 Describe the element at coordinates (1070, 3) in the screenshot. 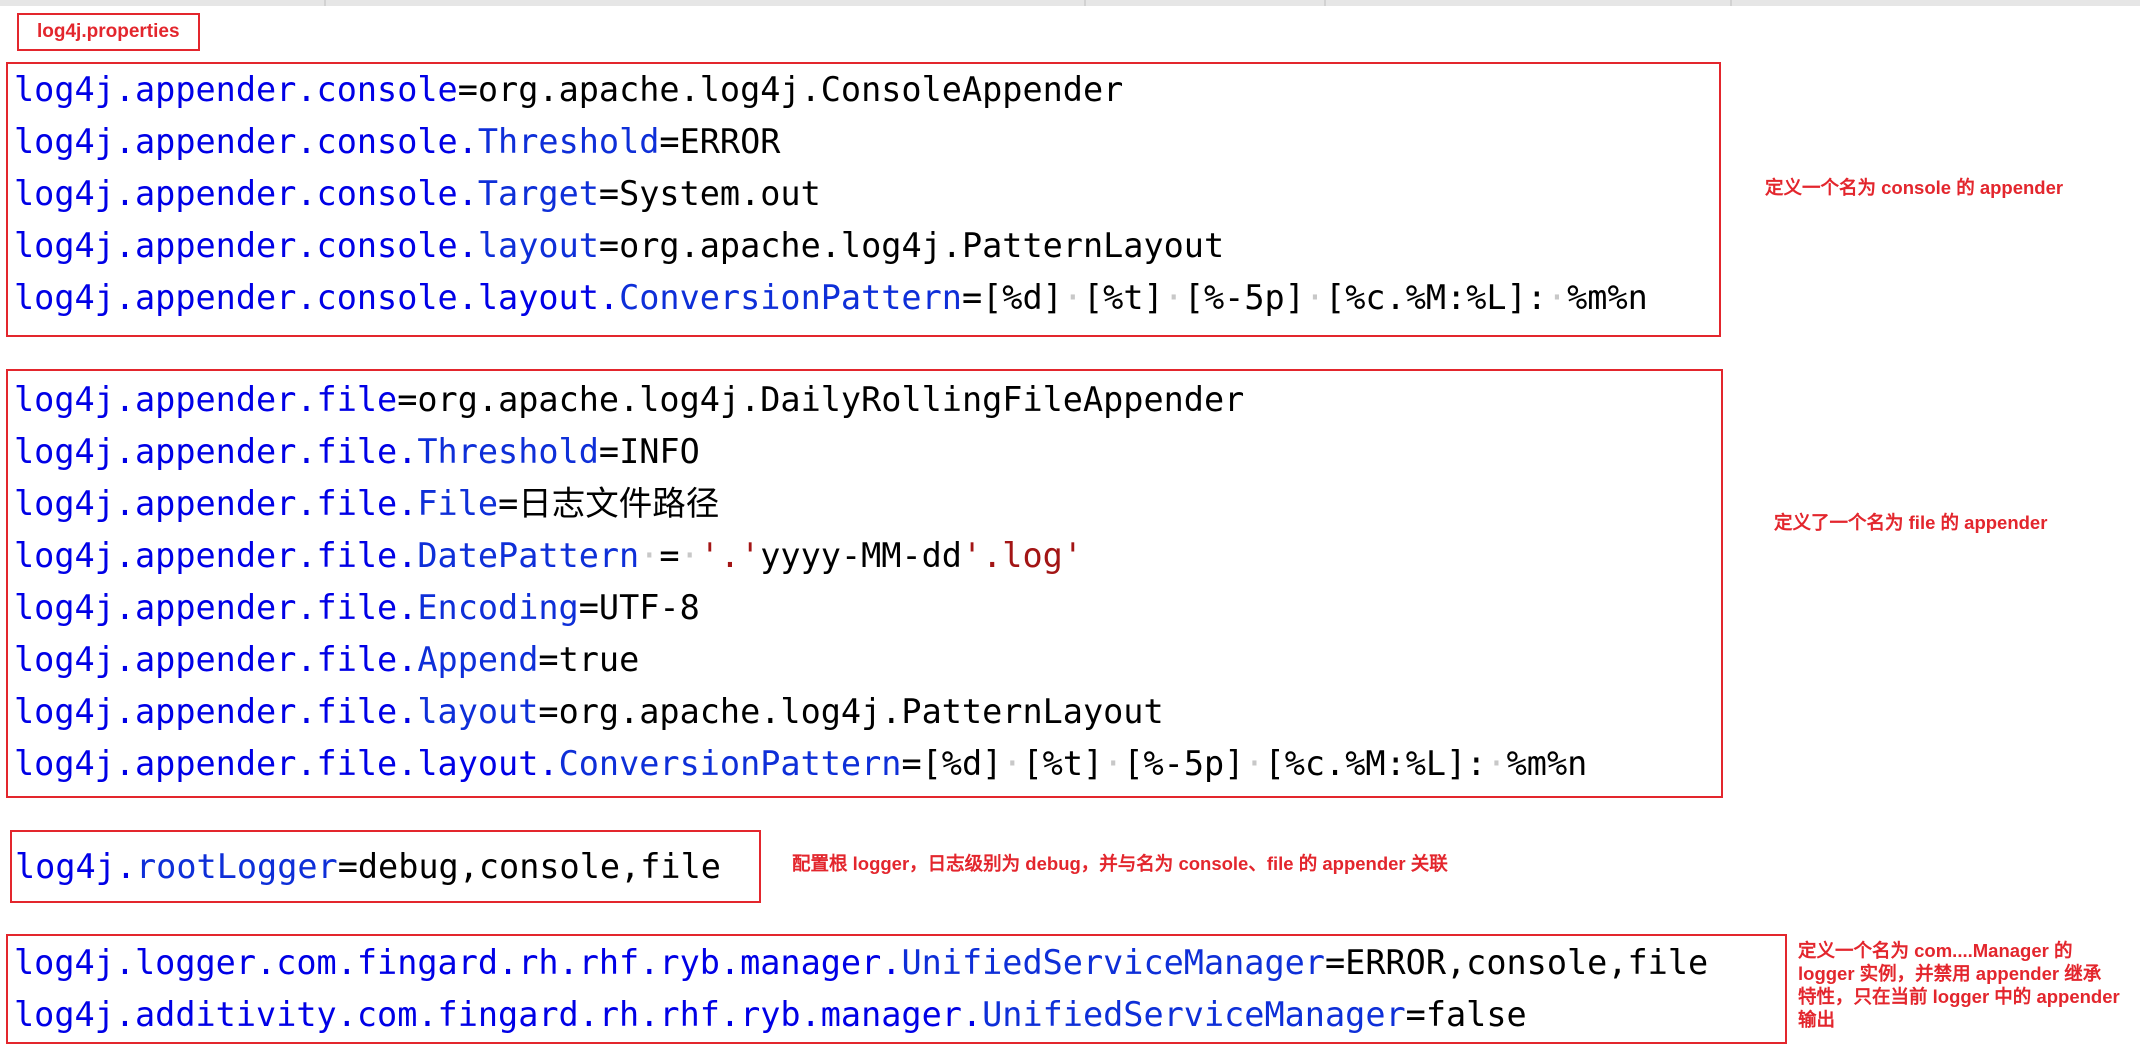

I see `top-tab-strip` at that location.